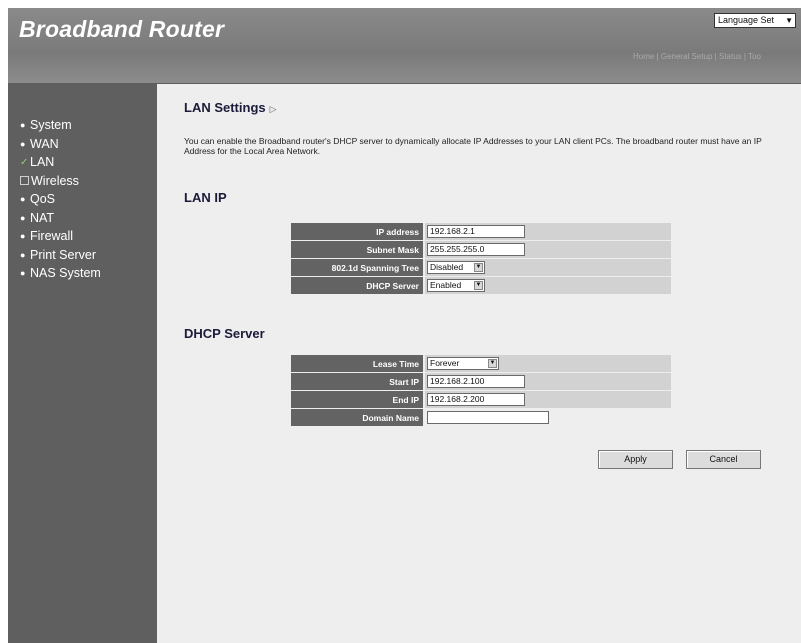 Image resolution: width=801 pixels, height=643 pixels. I want to click on dhcp-section-title: DHCP Server, so click(224, 333).